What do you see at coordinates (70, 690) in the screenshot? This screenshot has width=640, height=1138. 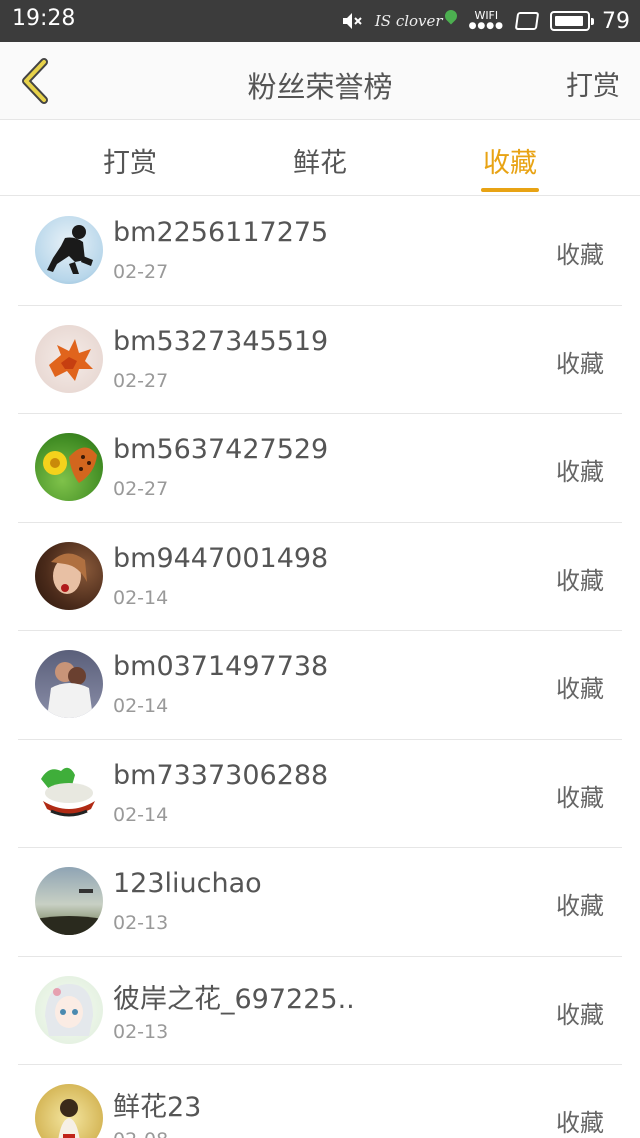 I see `couple-hug-avatar` at bounding box center [70, 690].